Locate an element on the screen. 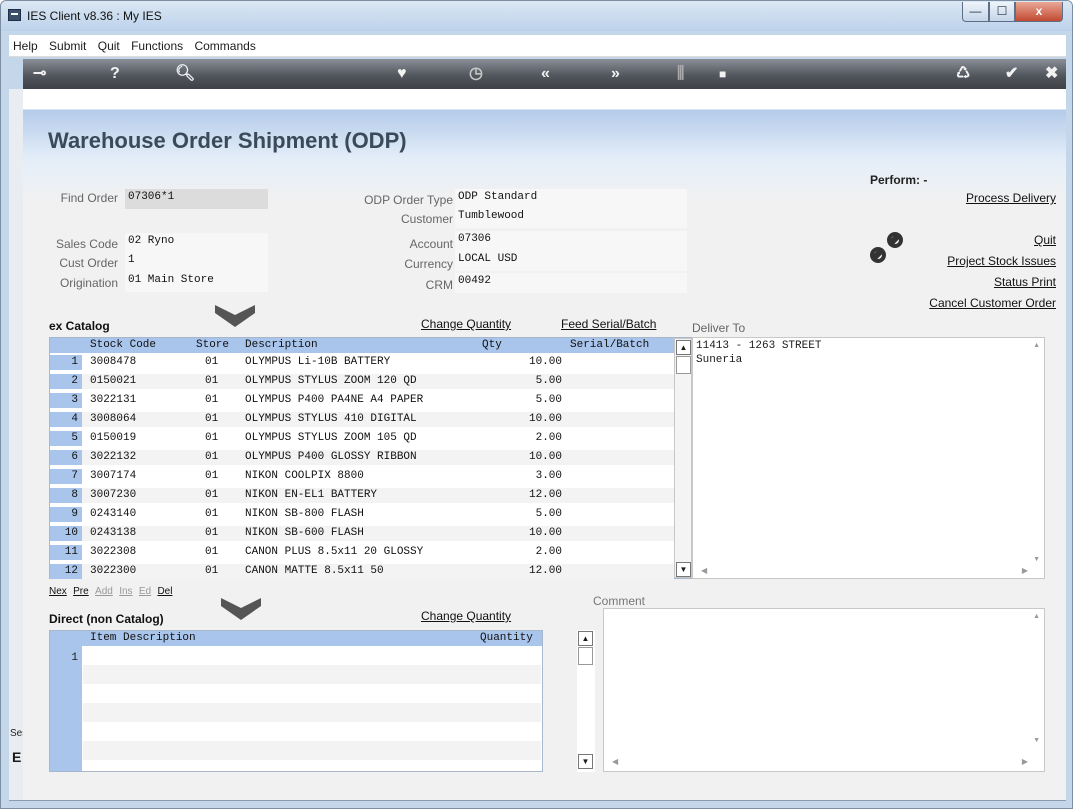 The width and height of the screenshot is (1073, 809). stop-icon: ■ is located at coordinates (722, 74).